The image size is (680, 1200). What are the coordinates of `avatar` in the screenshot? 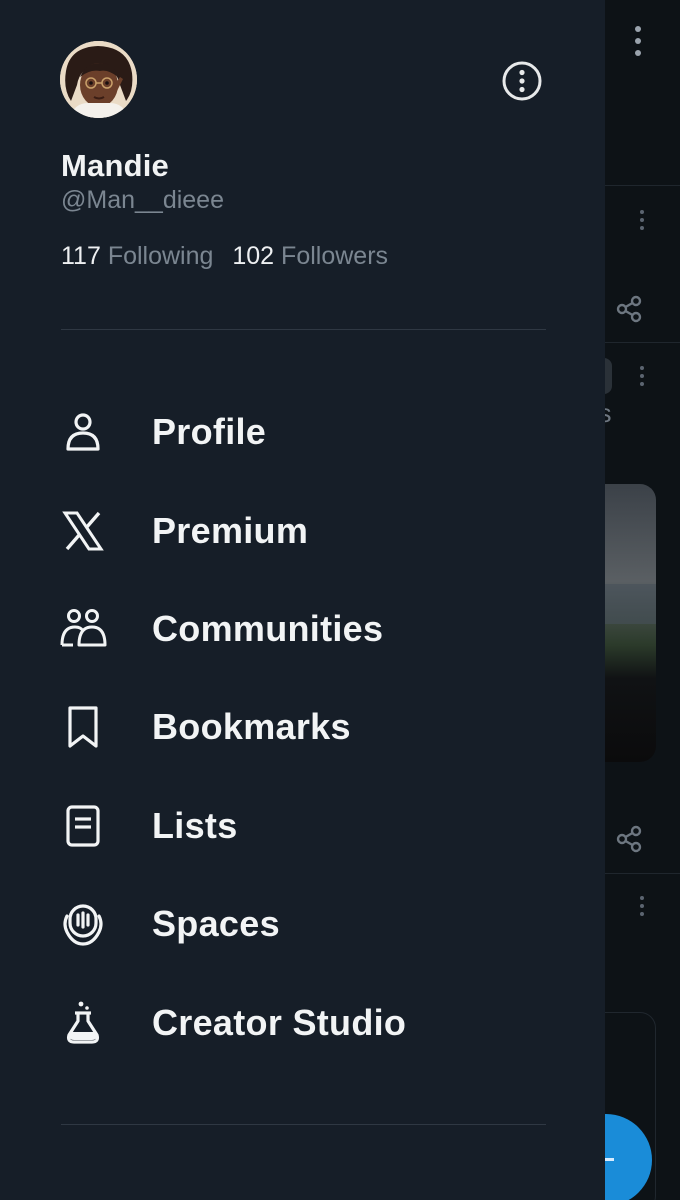 It's located at (98, 79).